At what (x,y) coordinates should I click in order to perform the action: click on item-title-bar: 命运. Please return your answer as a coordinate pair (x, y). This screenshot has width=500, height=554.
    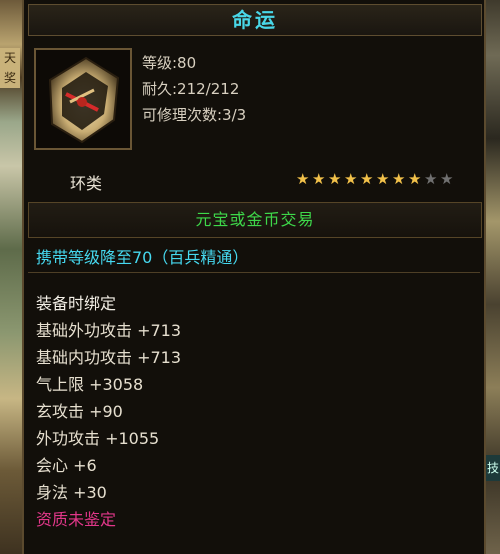
    Looking at the image, I should click on (255, 20).